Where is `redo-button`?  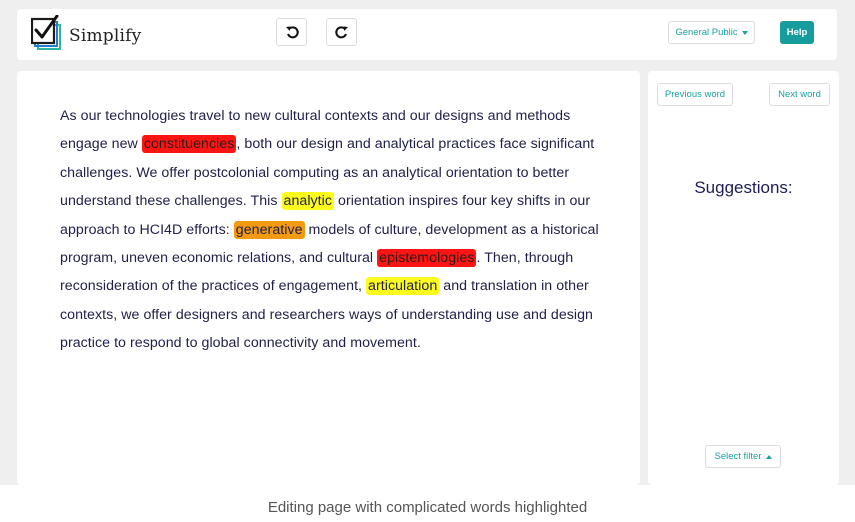
redo-button is located at coordinates (341, 32).